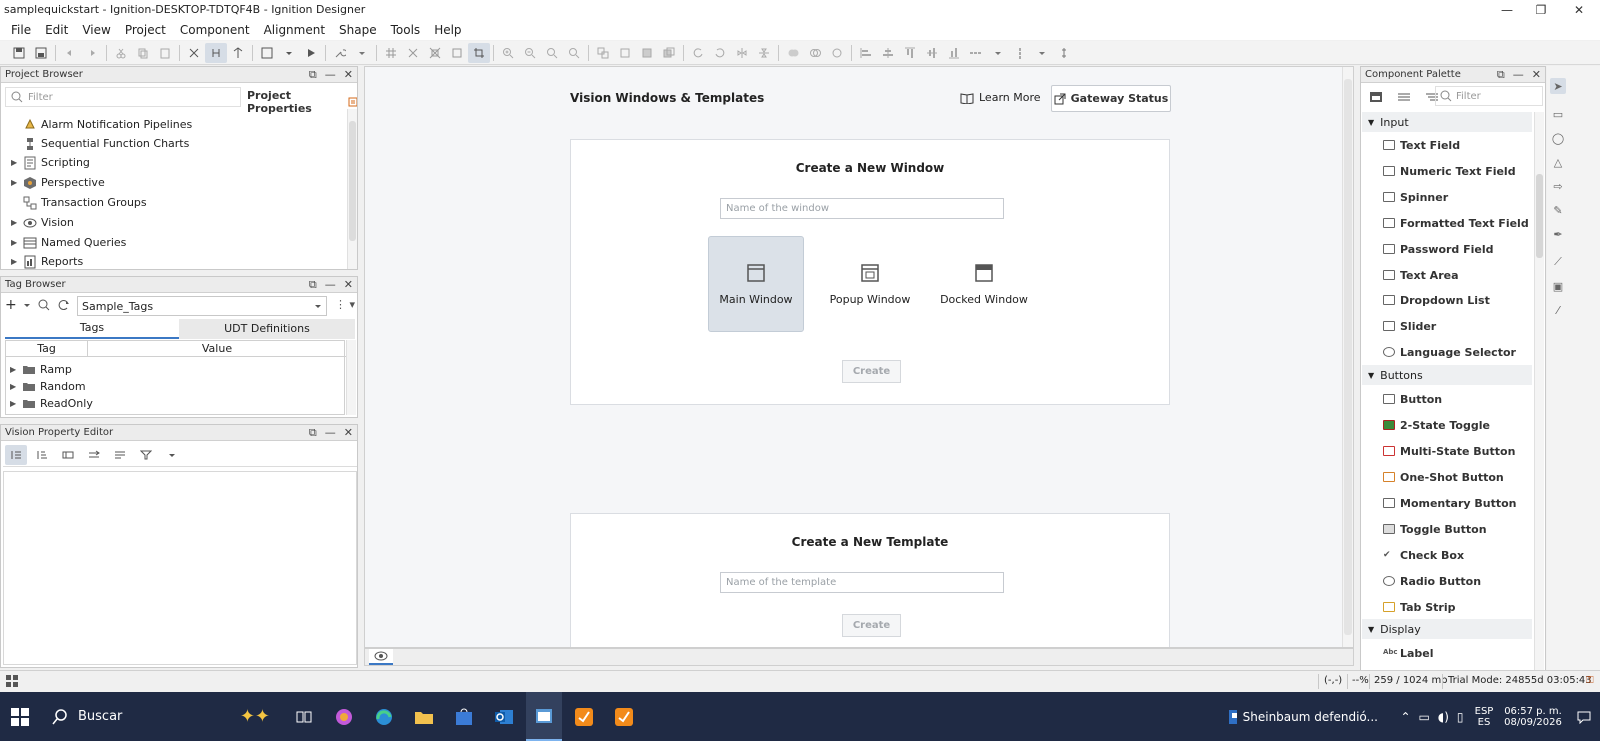 This screenshot has height=741, width=1600. What do you see at coordinates (584, 716) in the screenshot?
I see `ignition-launcher-icon` at bounding box center [584, 716].